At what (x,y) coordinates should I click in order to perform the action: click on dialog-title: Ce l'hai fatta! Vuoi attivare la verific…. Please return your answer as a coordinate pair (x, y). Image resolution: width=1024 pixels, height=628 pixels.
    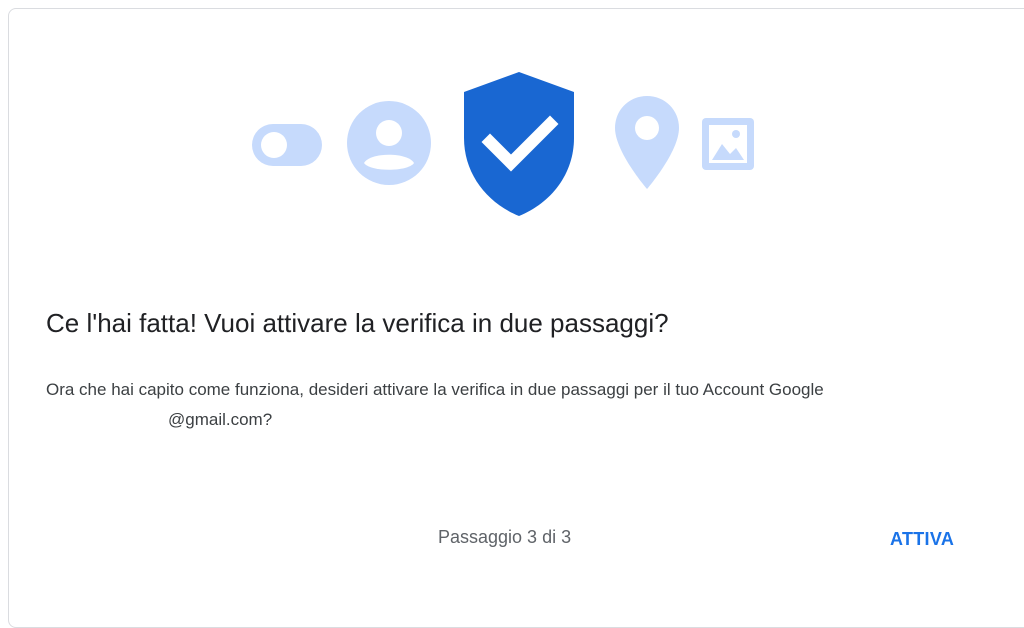
    Looking at the image, I should click on (357, 323).